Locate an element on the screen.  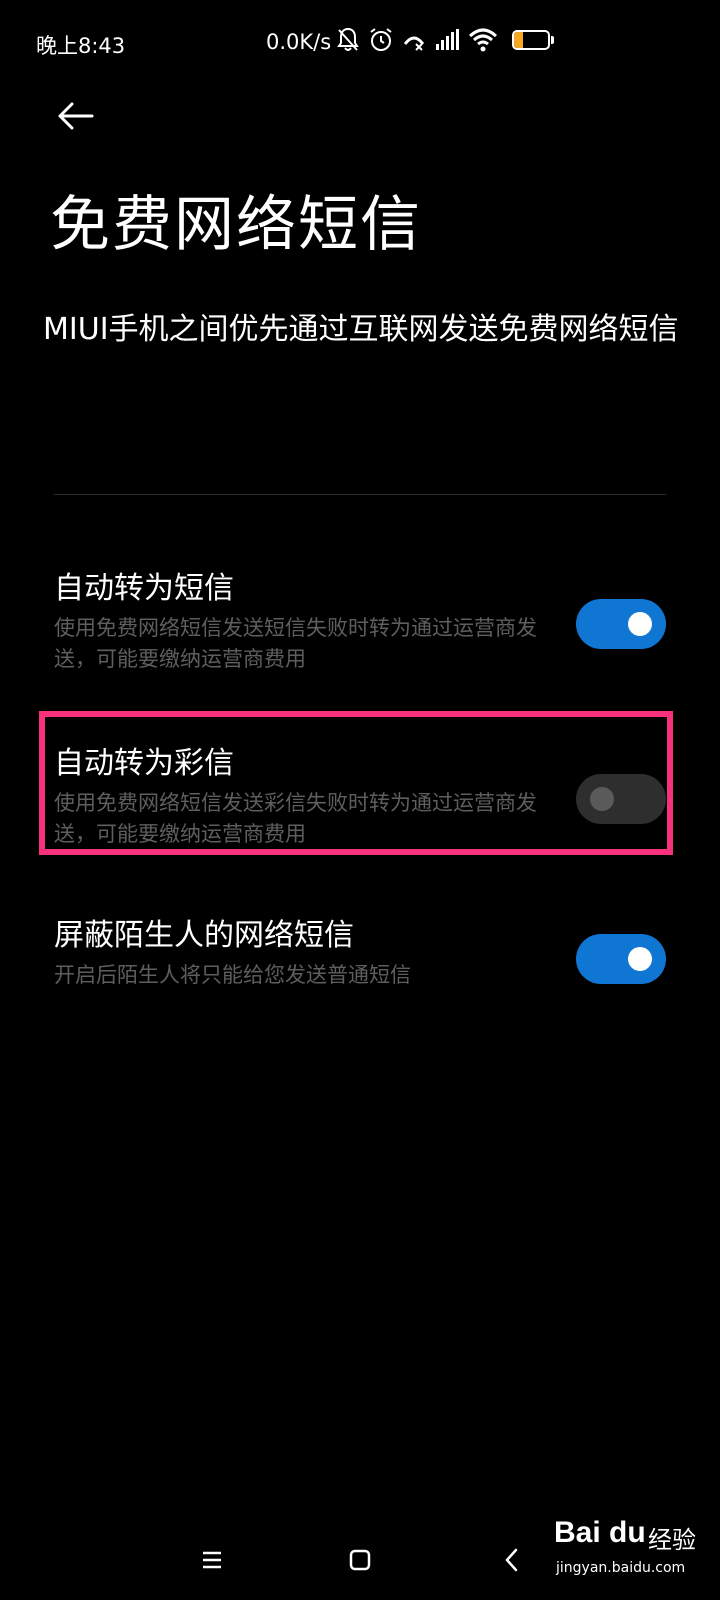
home-button is located at coordinates (360, 1560).